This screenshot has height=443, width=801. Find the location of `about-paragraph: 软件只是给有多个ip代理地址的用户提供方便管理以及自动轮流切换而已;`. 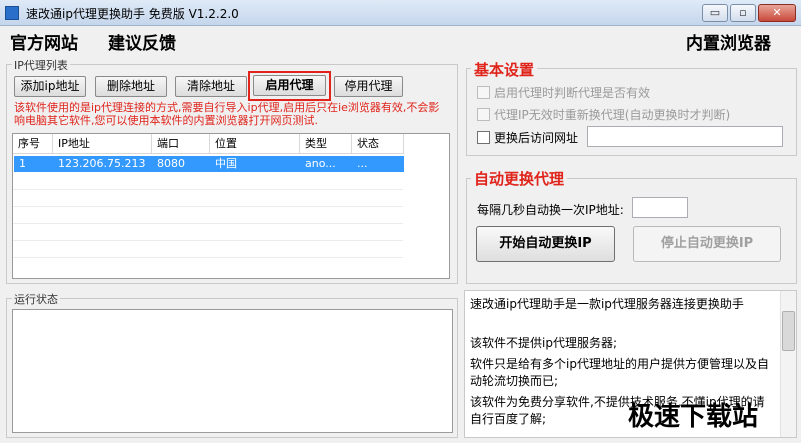

about-paragraph: 软件只是给有多个ip代理地址的用户提供方便管理以及自动轮流切换而已; is located at coordinates (619, 372).